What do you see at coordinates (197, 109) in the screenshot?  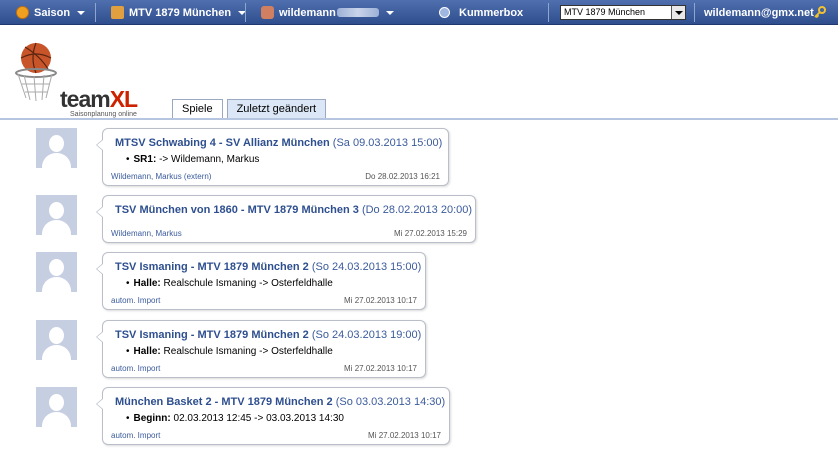 I see `tab-spiele: Spiele` at bounding box center [197, 109].